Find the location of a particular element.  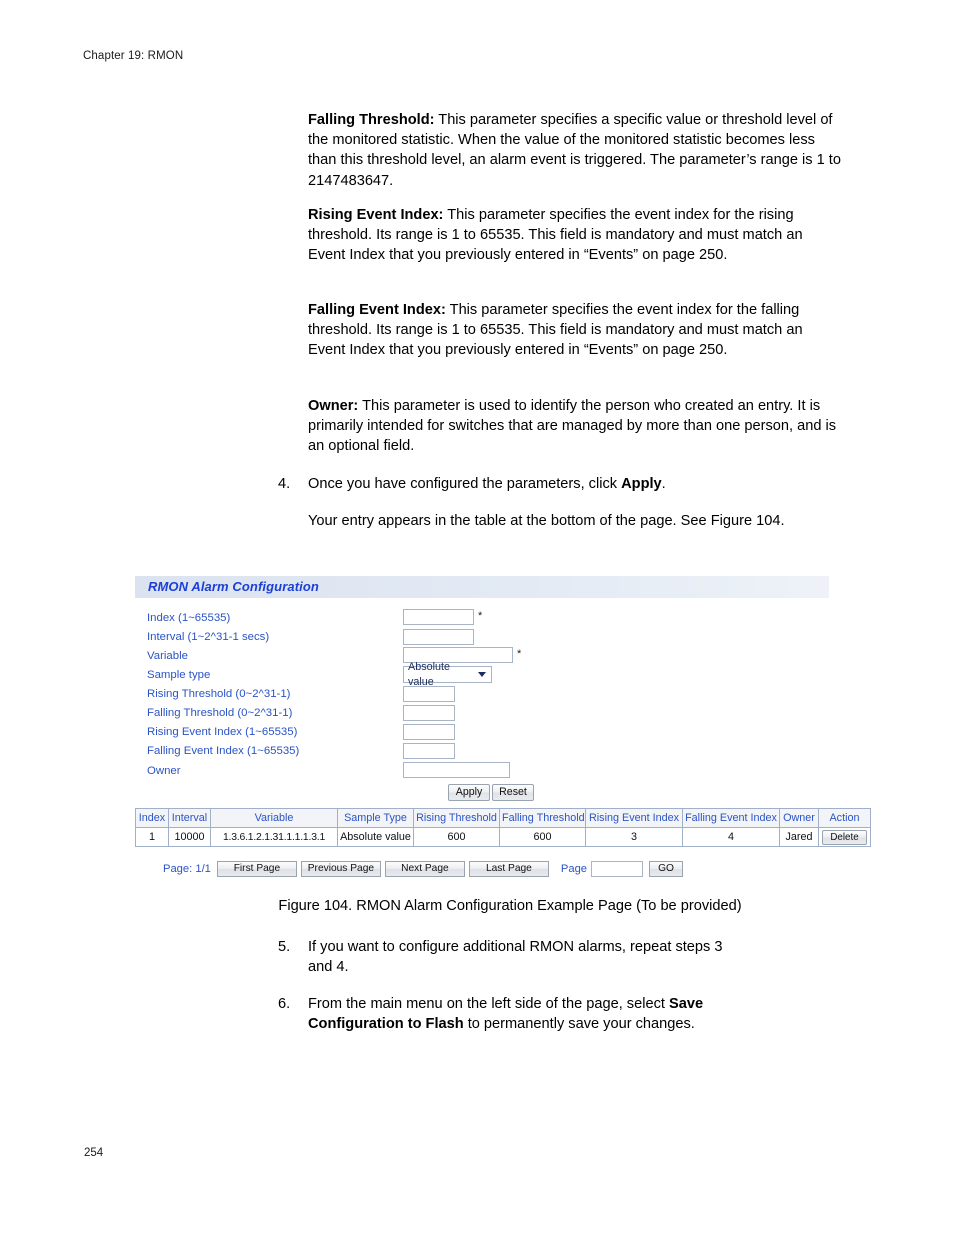

chevron-down-icon is located at coordinates (482, 674).